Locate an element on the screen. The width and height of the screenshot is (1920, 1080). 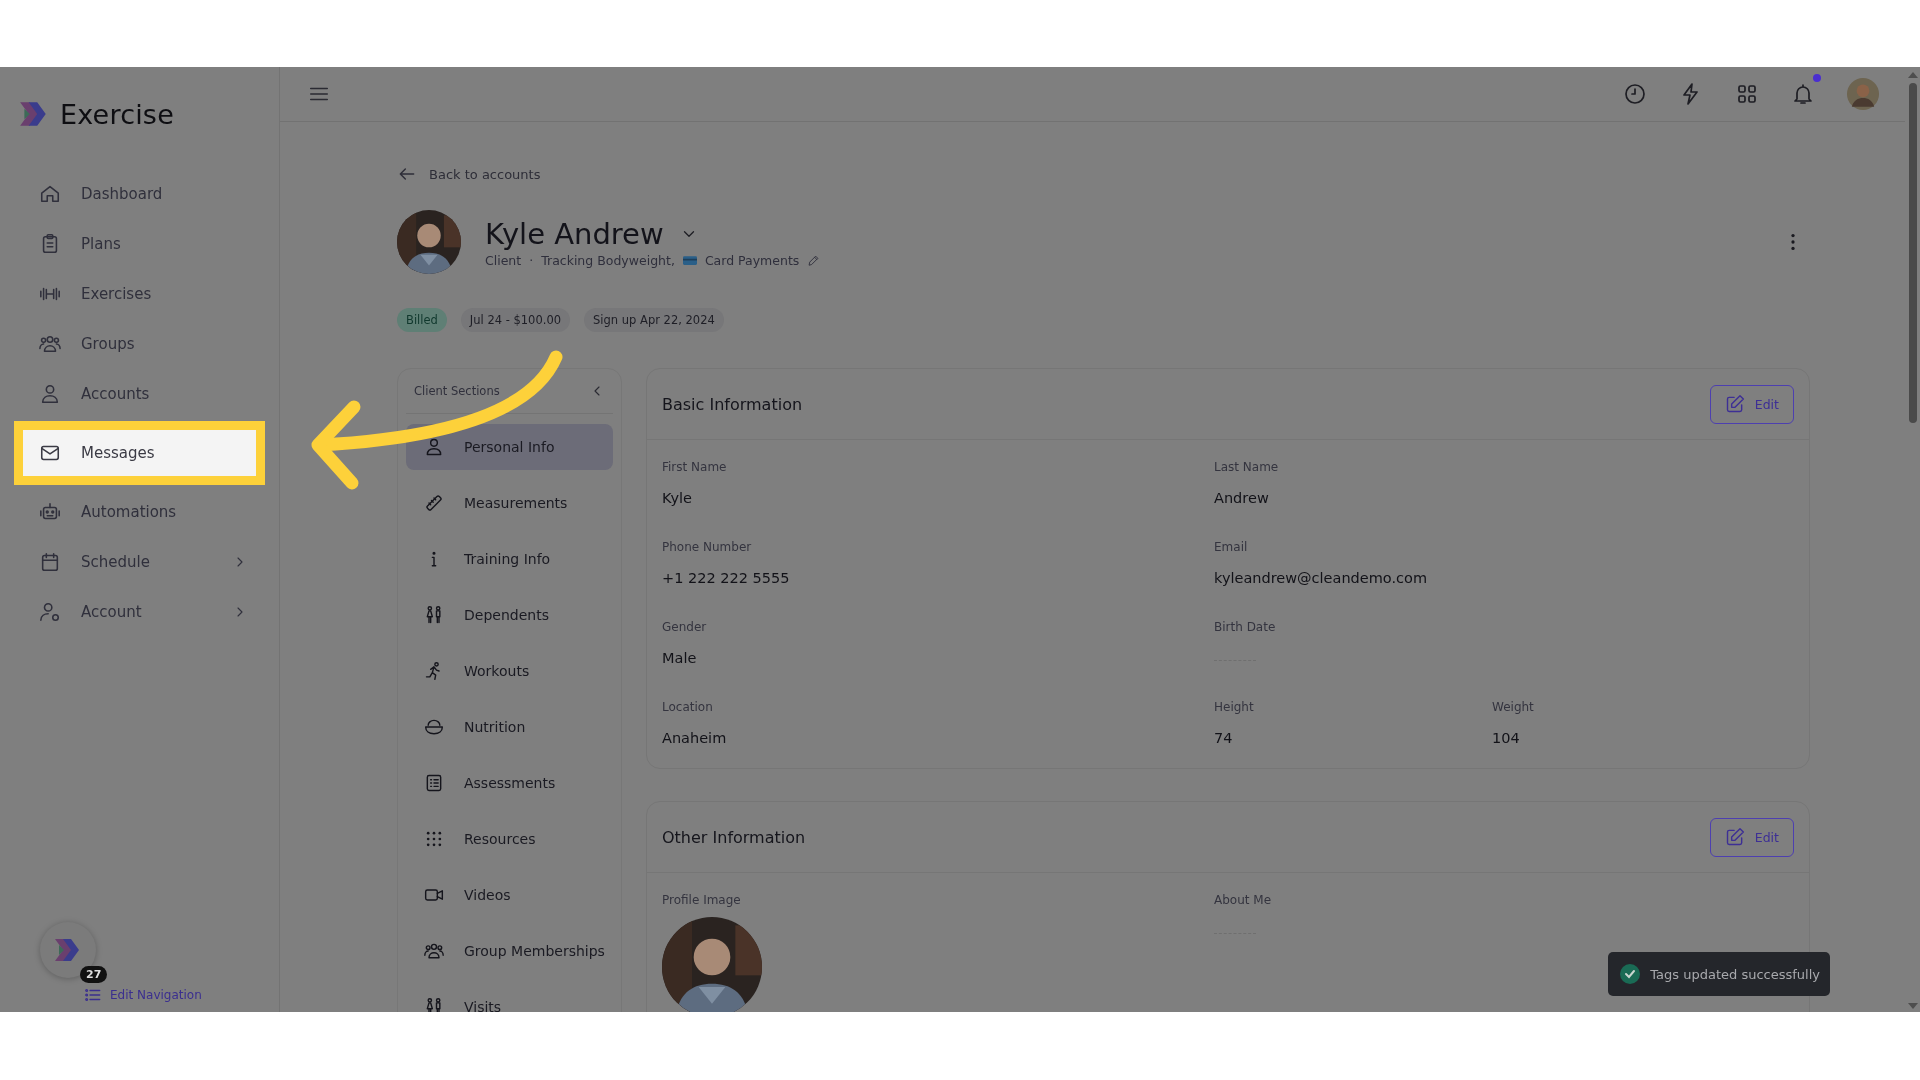
clock-icon is located at coordinates (1635, 94).